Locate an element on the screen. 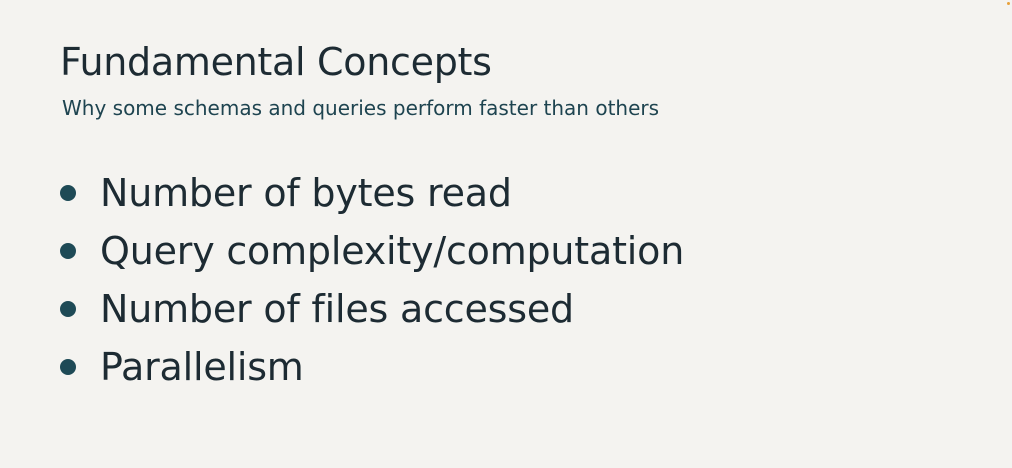 Image resolution: width=1012 pixels, height=468 pixels. corner-dot-icon is located at coordinates (1008, 3).